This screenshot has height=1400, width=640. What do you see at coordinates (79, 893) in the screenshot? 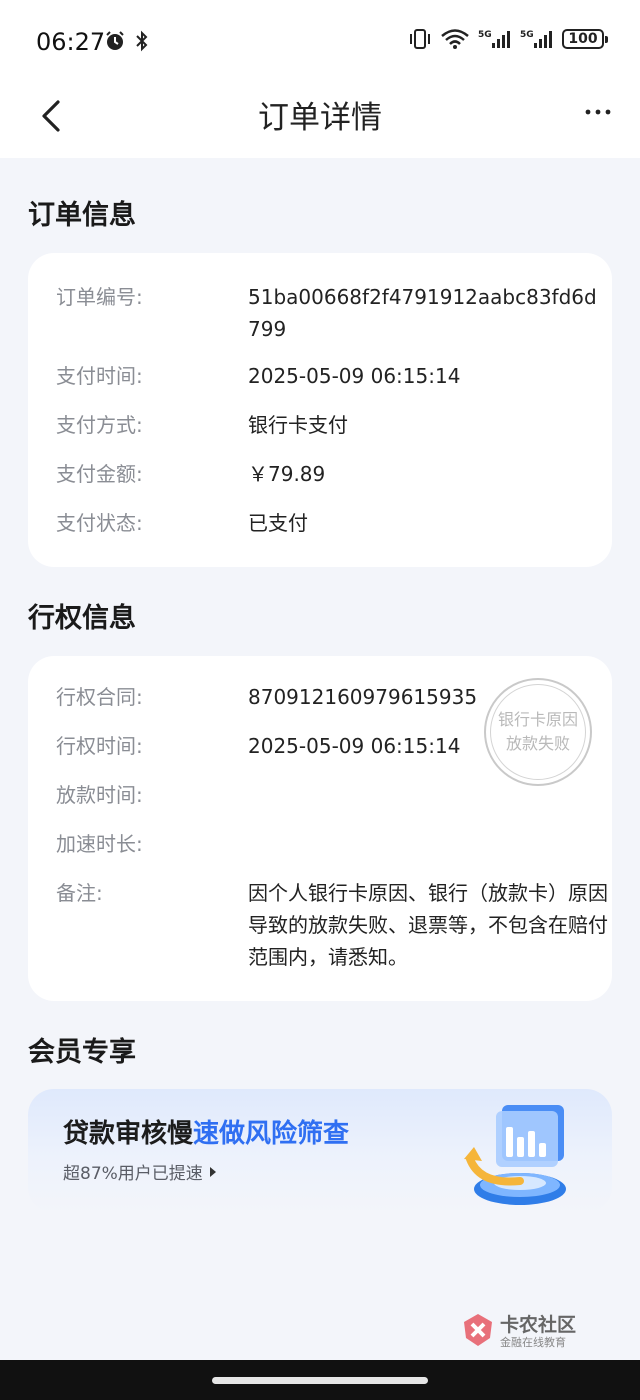
I see `remark-label: 备注:` at bounding box center [79, 893].